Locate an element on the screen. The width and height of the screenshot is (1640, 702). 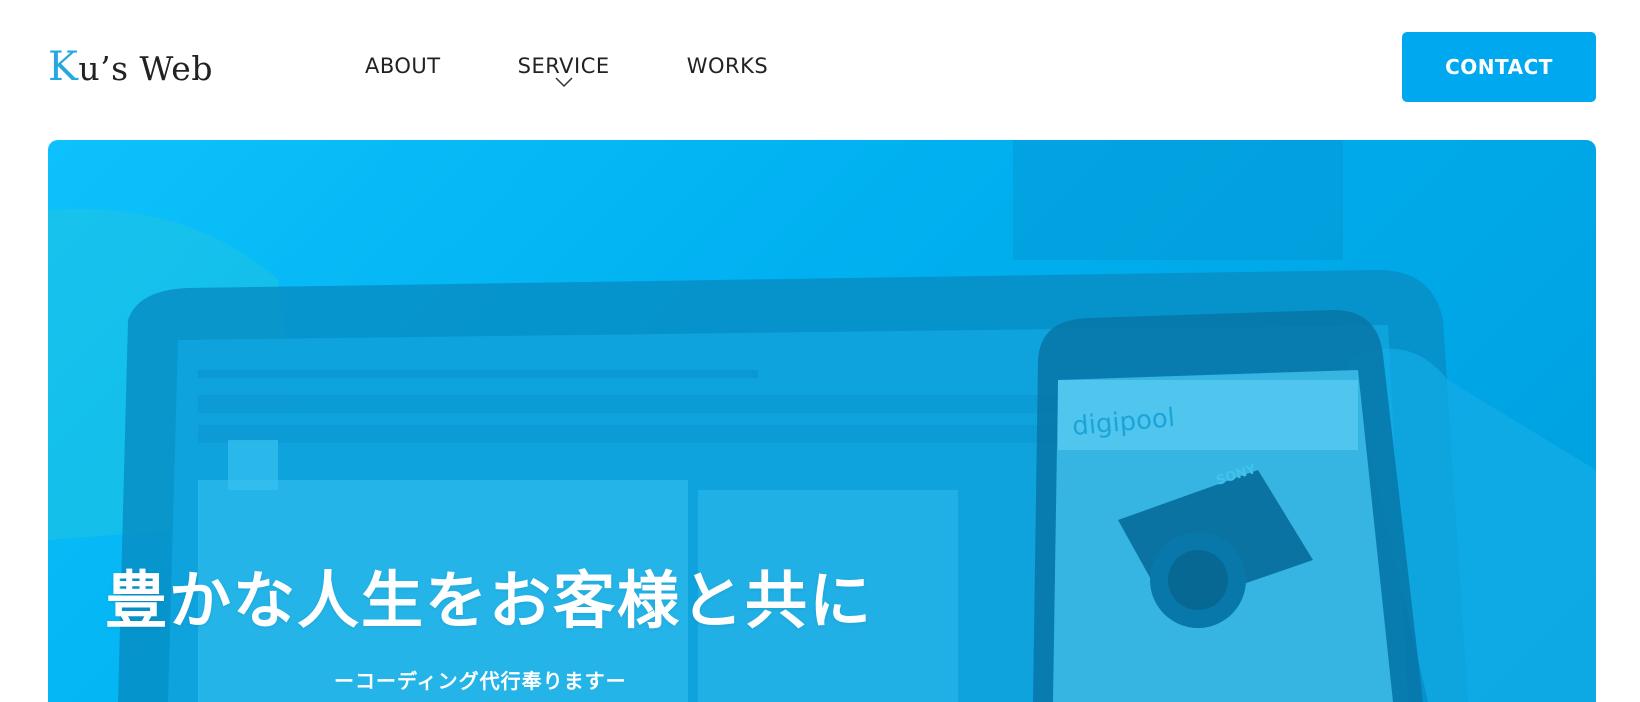
nav-item-works: WORKS is located at coordinates (728, 66).